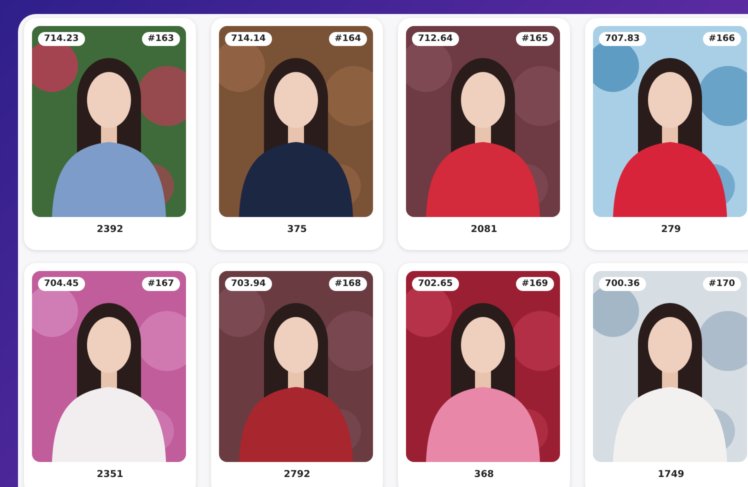 The image size is (748, 487). What do you see at coordinates (161, 39) in the screenshot?
I see `number-badge: #163` at bounding box center [161, 39].